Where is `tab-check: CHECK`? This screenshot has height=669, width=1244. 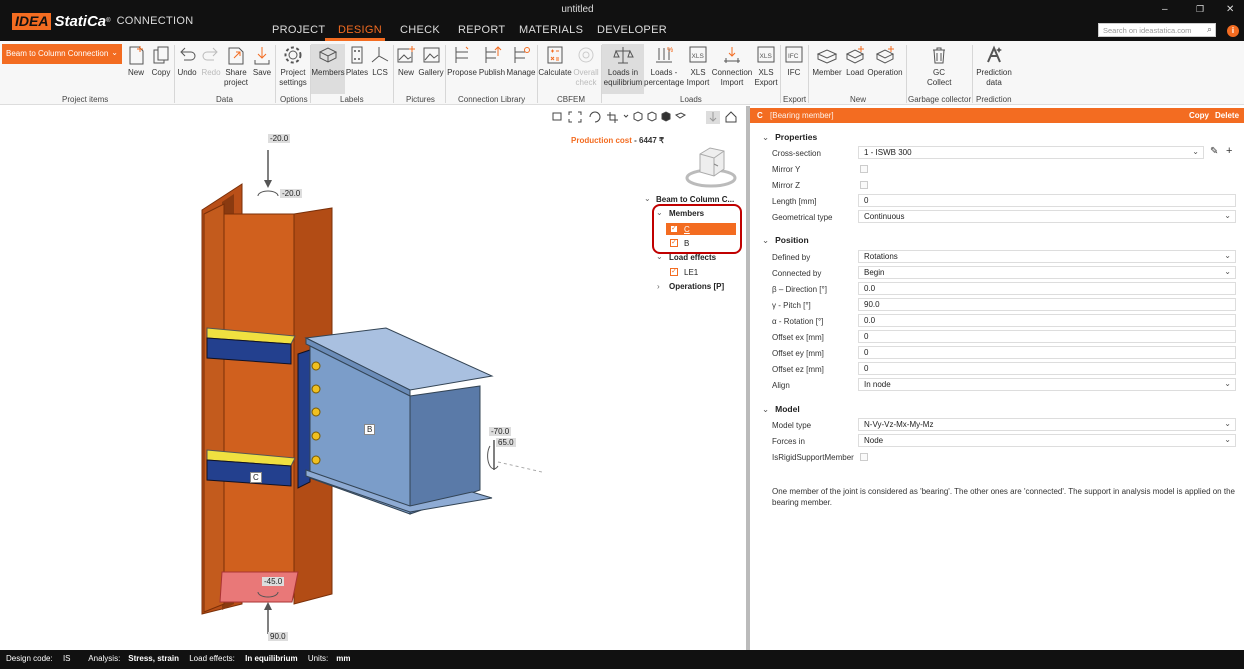
tab-check: CHECK is located at coordinates (420, 30).